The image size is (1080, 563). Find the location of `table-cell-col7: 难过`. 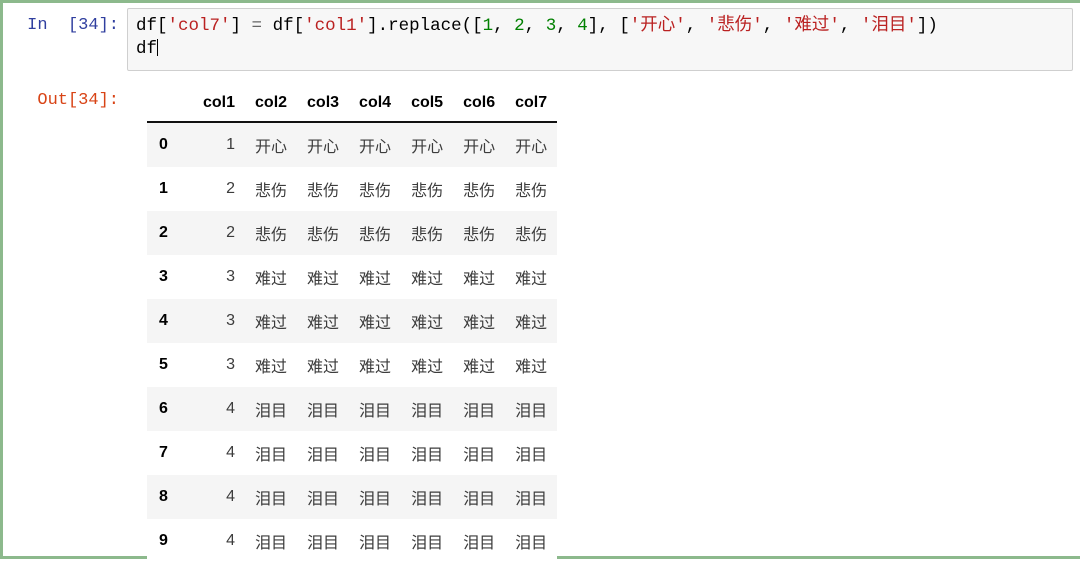

table-cell-col7: 难过 is located at coordinates (531, 321).